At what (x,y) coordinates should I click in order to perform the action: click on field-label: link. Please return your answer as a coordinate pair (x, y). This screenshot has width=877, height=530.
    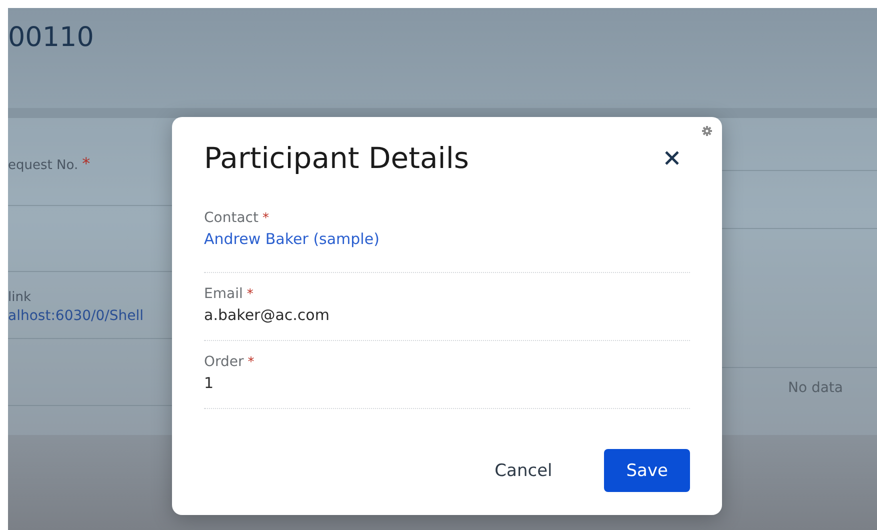
    Looking at the image, I should click on (20, 297).